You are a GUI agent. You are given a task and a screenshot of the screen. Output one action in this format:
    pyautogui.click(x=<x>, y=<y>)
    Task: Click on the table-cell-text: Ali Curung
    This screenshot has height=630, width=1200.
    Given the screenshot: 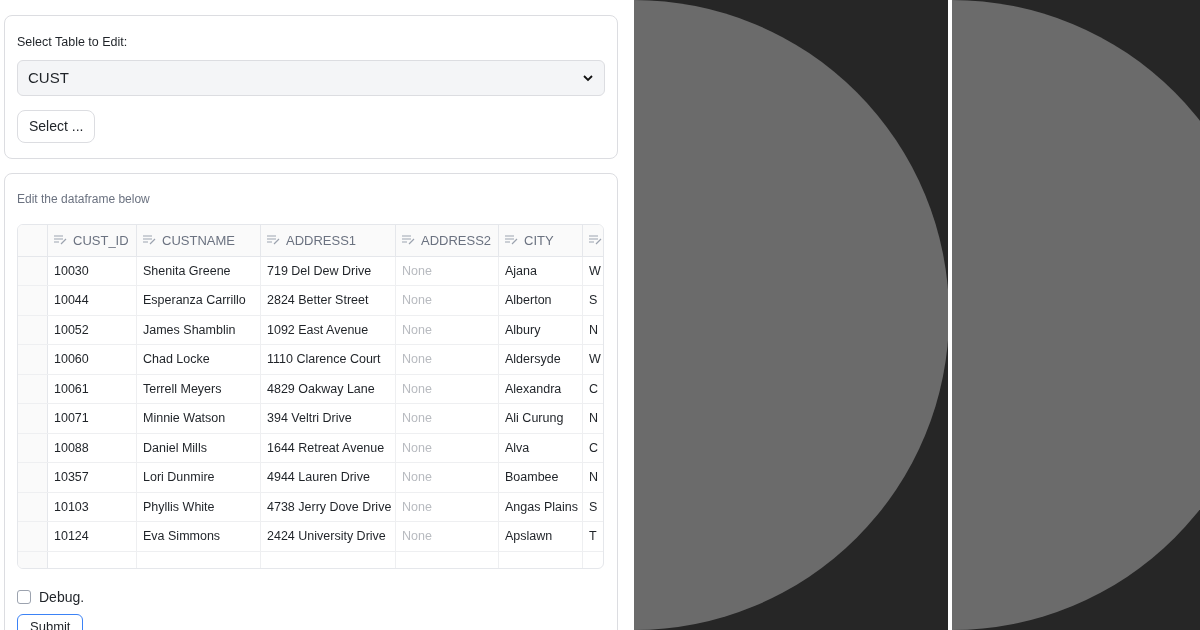 What is the action you would take?
    pyautogui.click(x=534, y=419)
    